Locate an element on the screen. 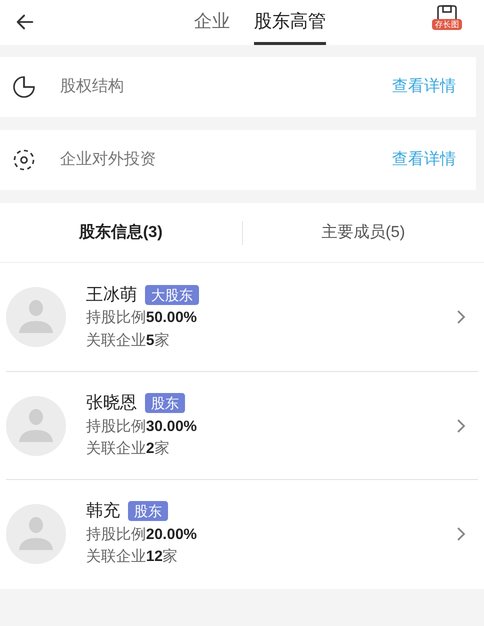 Image resolution: width=484 pixels, height=626 pixels. pie-chart-icon is located at coordinates (24, 87).